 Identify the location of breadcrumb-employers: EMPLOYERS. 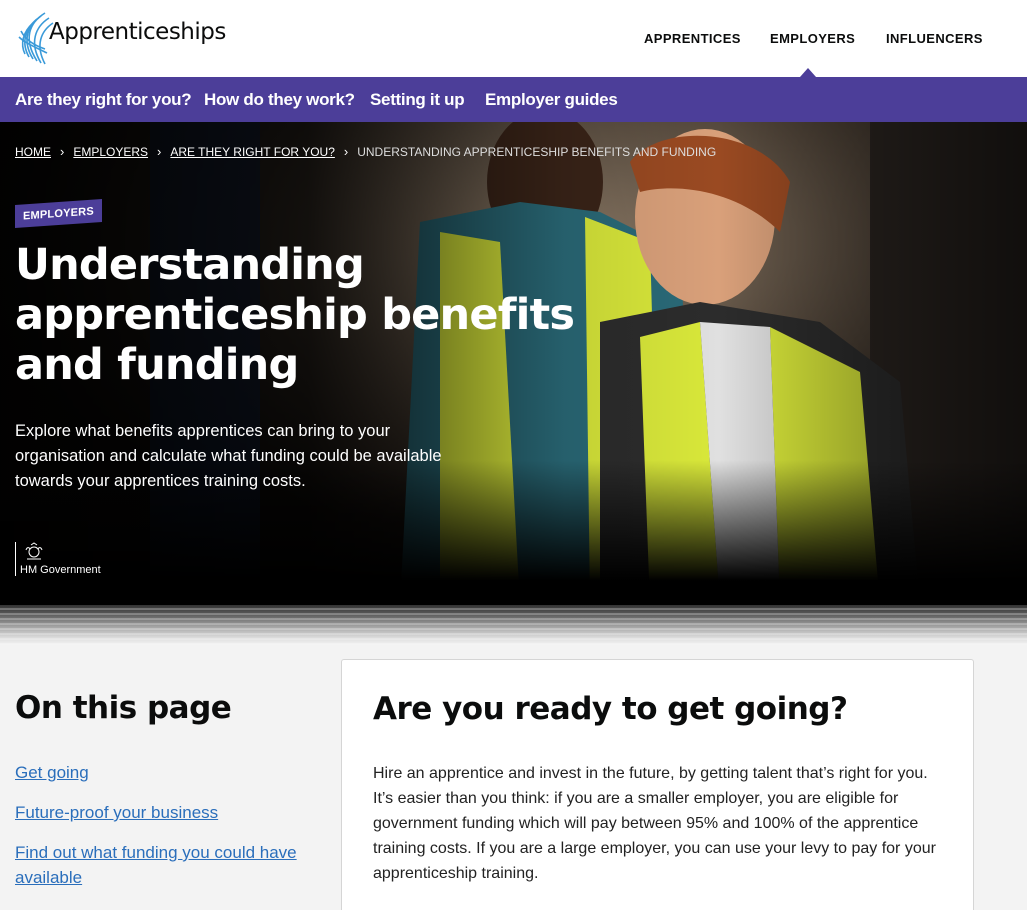
(110, 152).